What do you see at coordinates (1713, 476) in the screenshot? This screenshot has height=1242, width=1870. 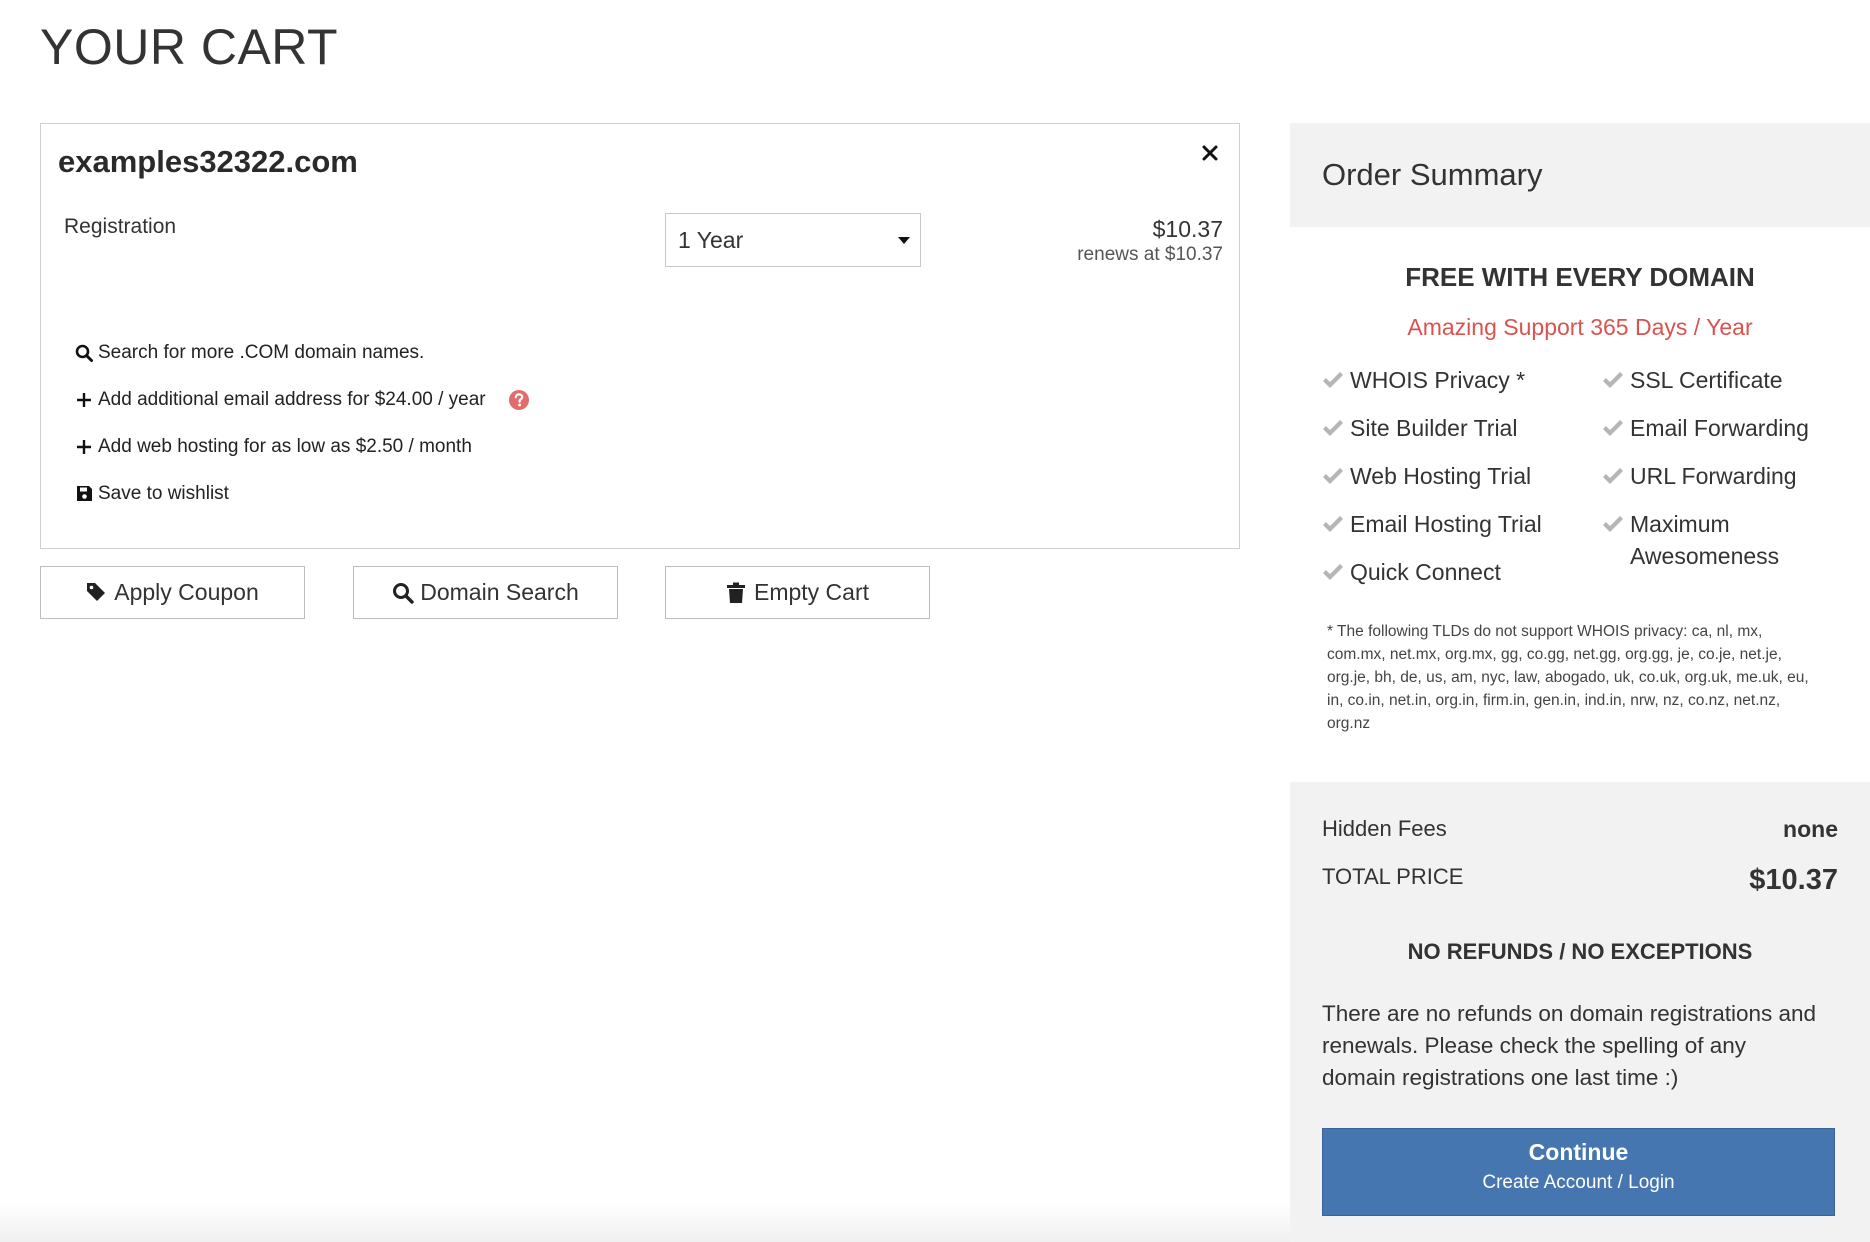 I see `feature-label: URL Forwarding` at bounding box center [1713, 476].